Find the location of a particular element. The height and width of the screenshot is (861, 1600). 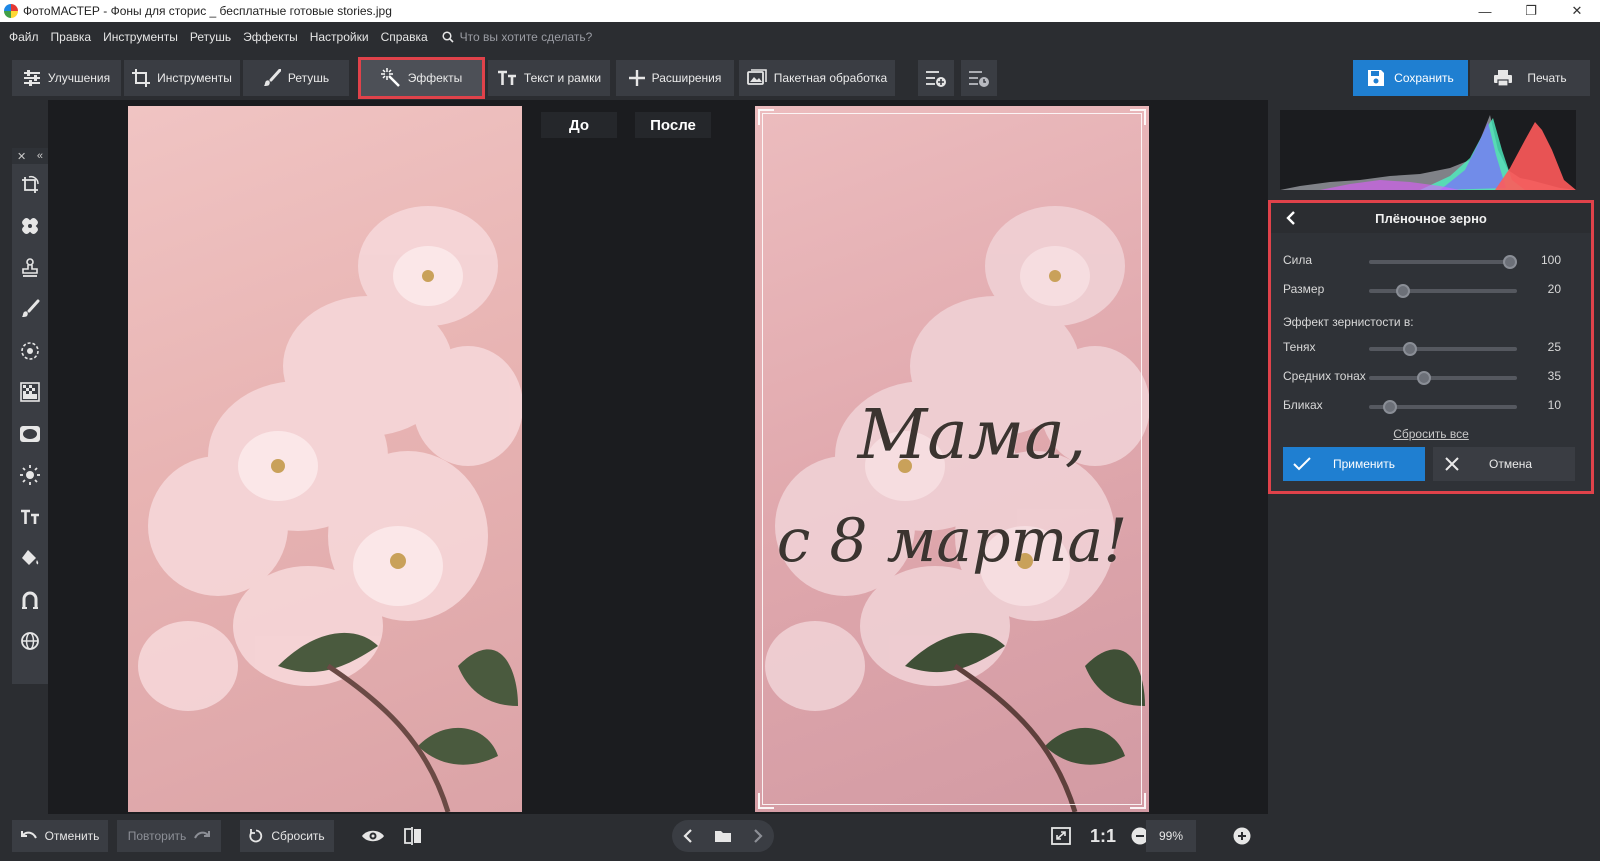

maximize-button: ❐ is located at coordinates (1531, 11).